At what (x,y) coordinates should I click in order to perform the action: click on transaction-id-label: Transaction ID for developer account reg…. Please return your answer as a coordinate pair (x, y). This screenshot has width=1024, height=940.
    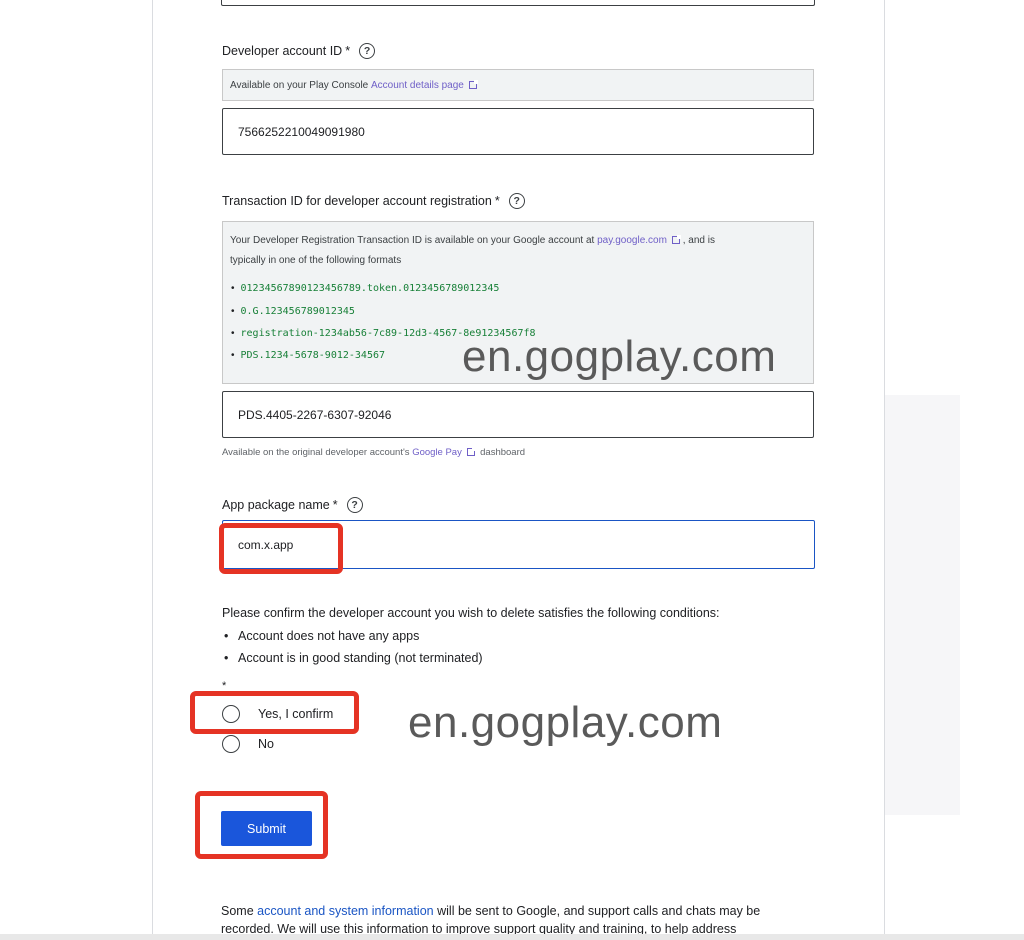
    Looking at the image, I should click on (373, 200).